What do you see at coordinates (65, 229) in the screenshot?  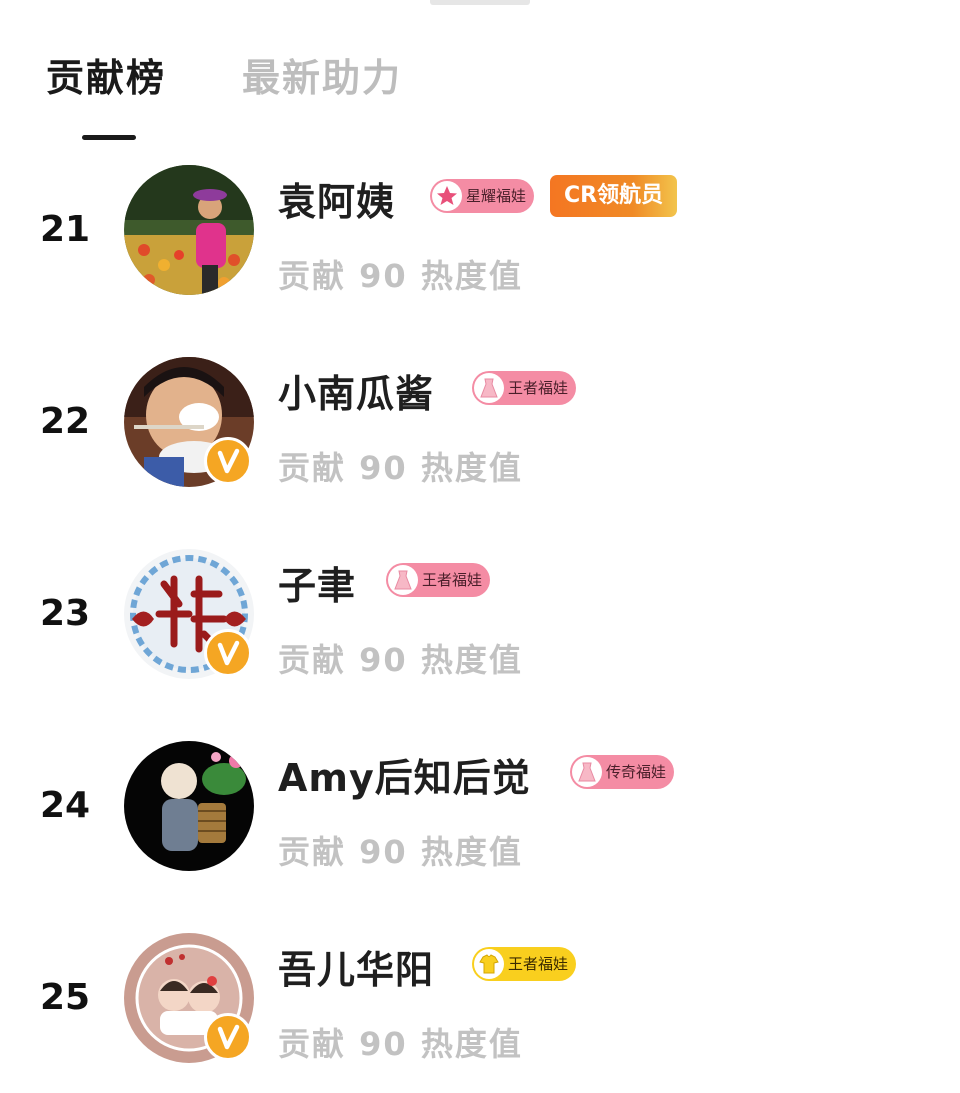 I see `rank-number: 21` at bounding box center [65, 229].